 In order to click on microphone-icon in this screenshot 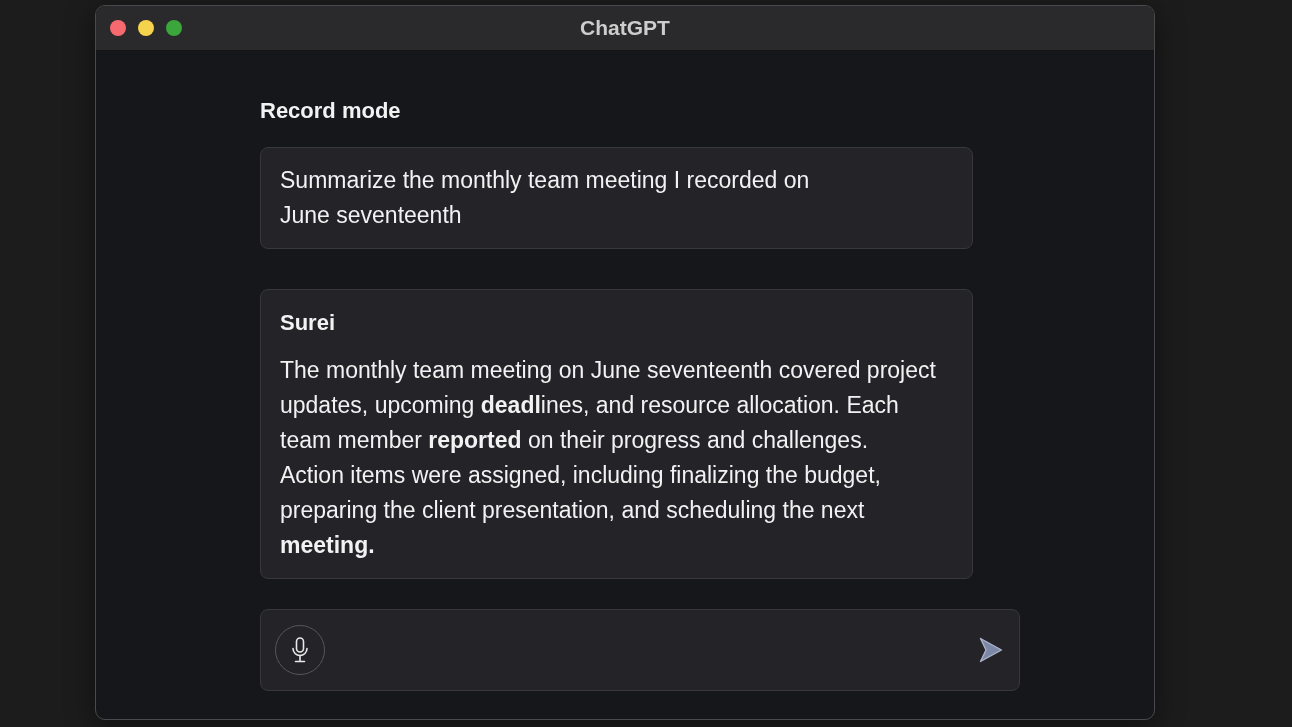, I will do `click(300, 650)`.